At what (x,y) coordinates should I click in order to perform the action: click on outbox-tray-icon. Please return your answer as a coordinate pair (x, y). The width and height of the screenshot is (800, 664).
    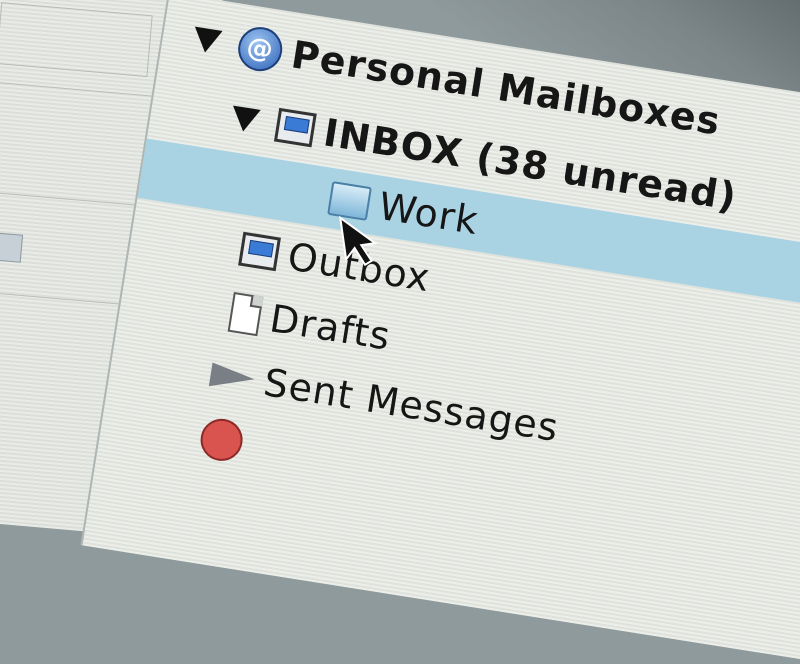
    Looking at the image, I should click on (259, 251).